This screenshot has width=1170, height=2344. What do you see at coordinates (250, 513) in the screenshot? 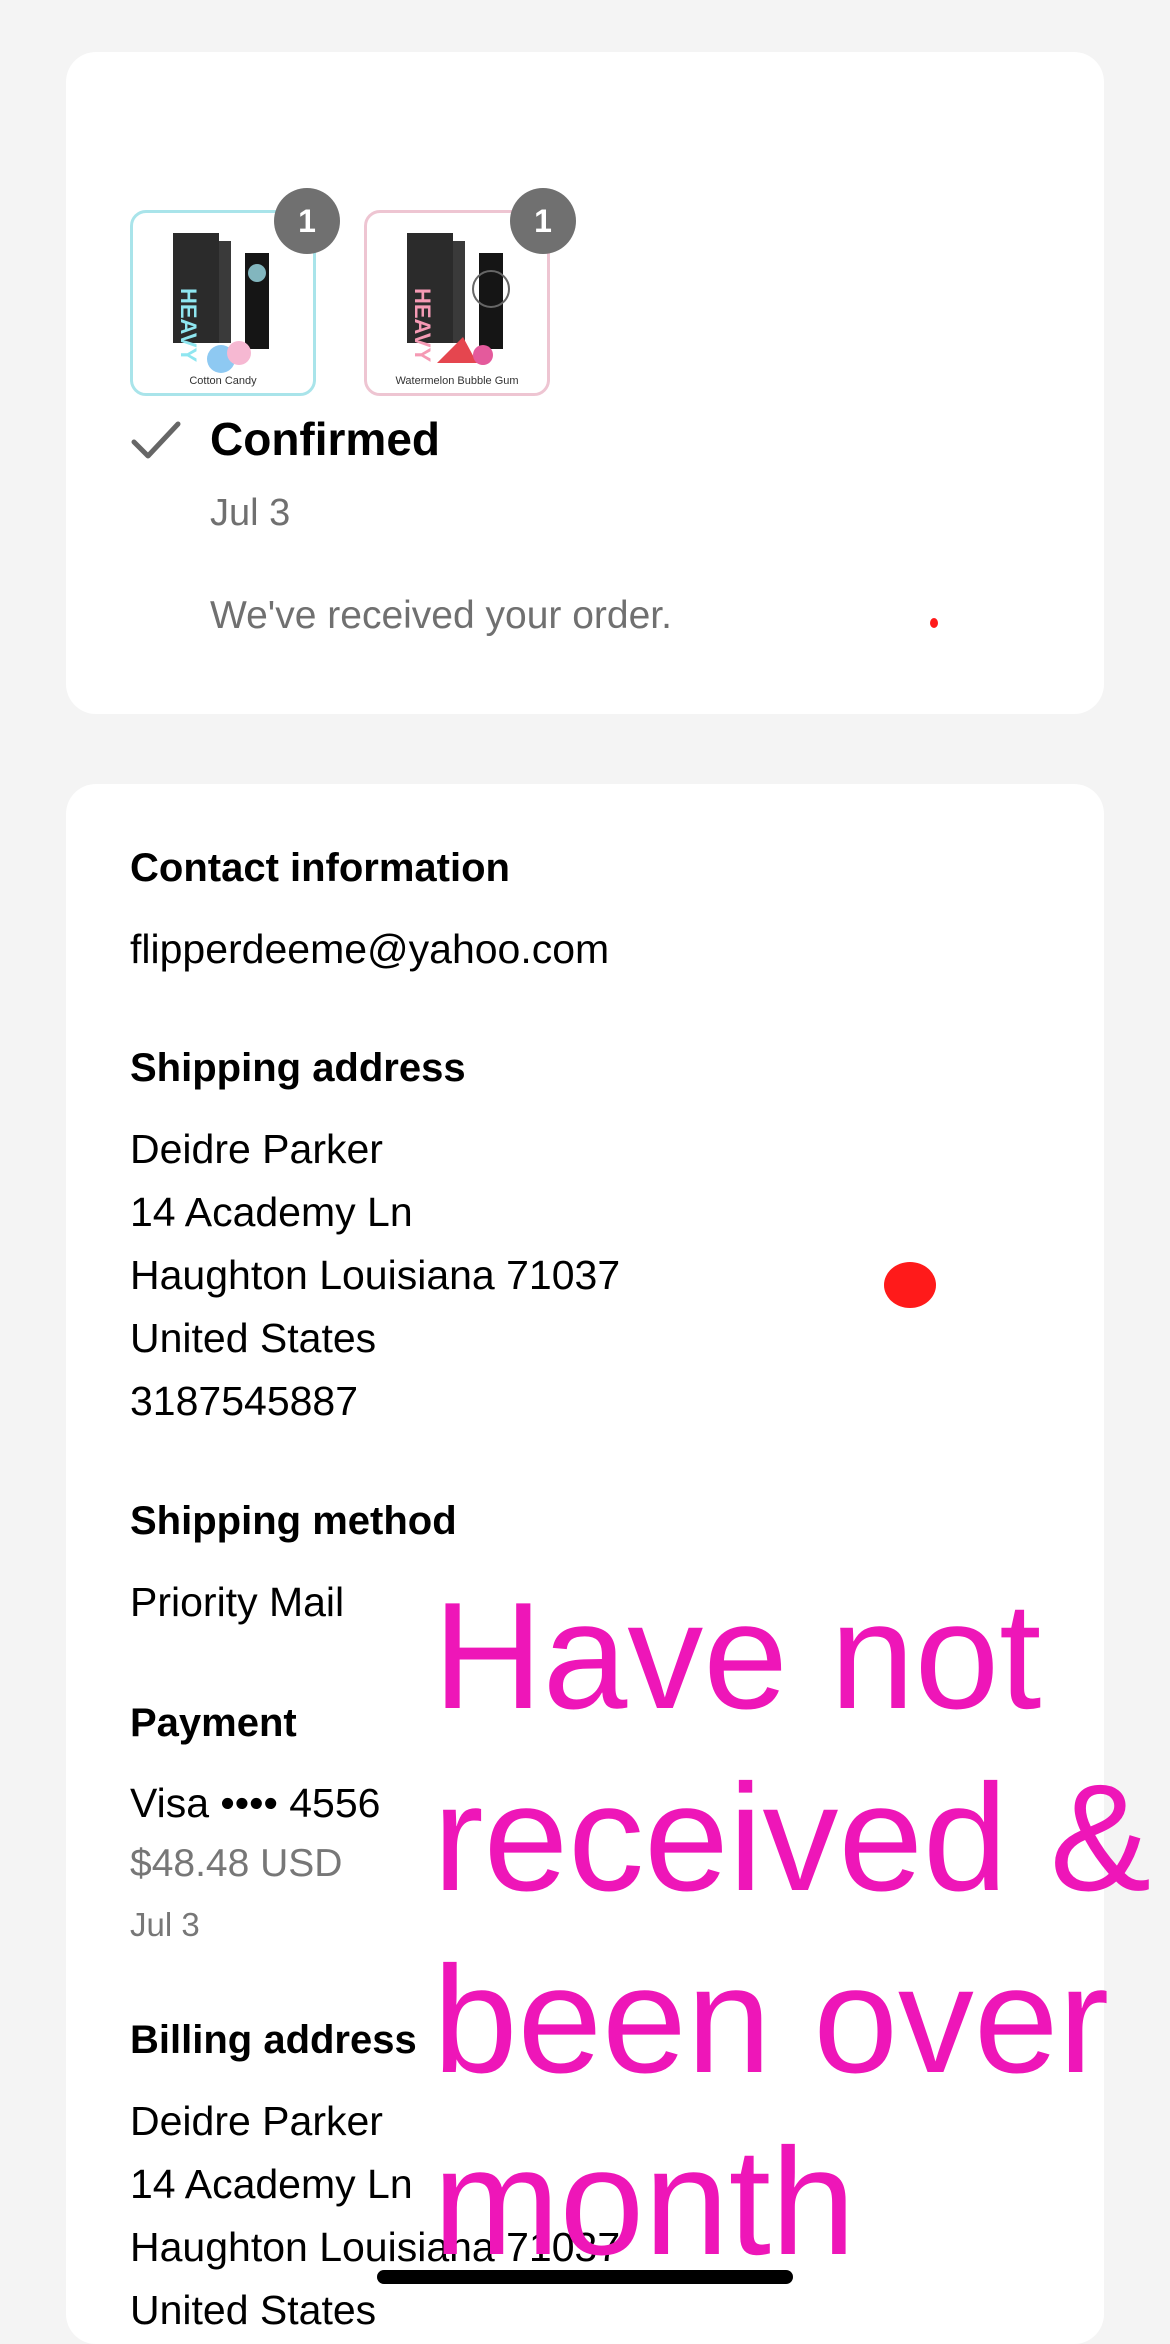
I see `status-date: Jul 3` at bounding box center [250, 513].